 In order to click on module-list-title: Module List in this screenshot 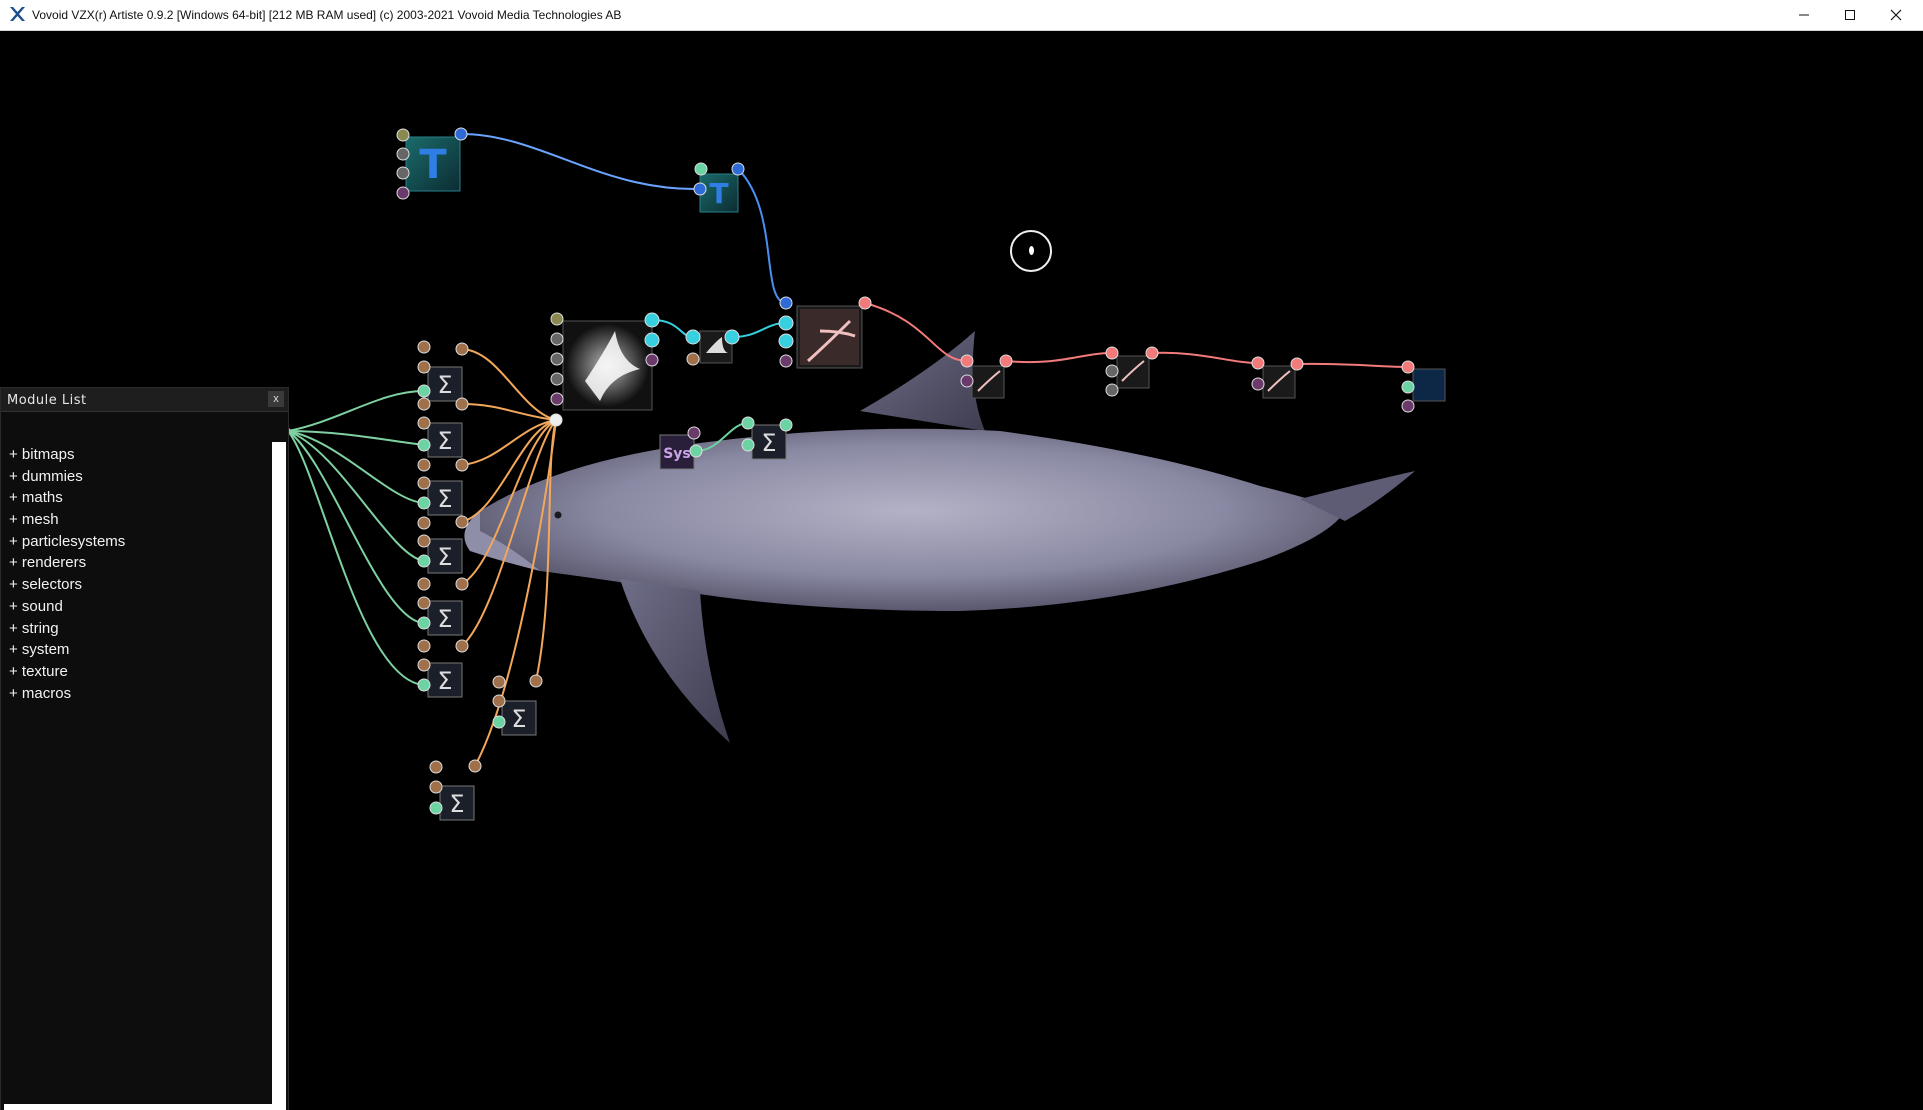, I will do `click(47, 400)`.